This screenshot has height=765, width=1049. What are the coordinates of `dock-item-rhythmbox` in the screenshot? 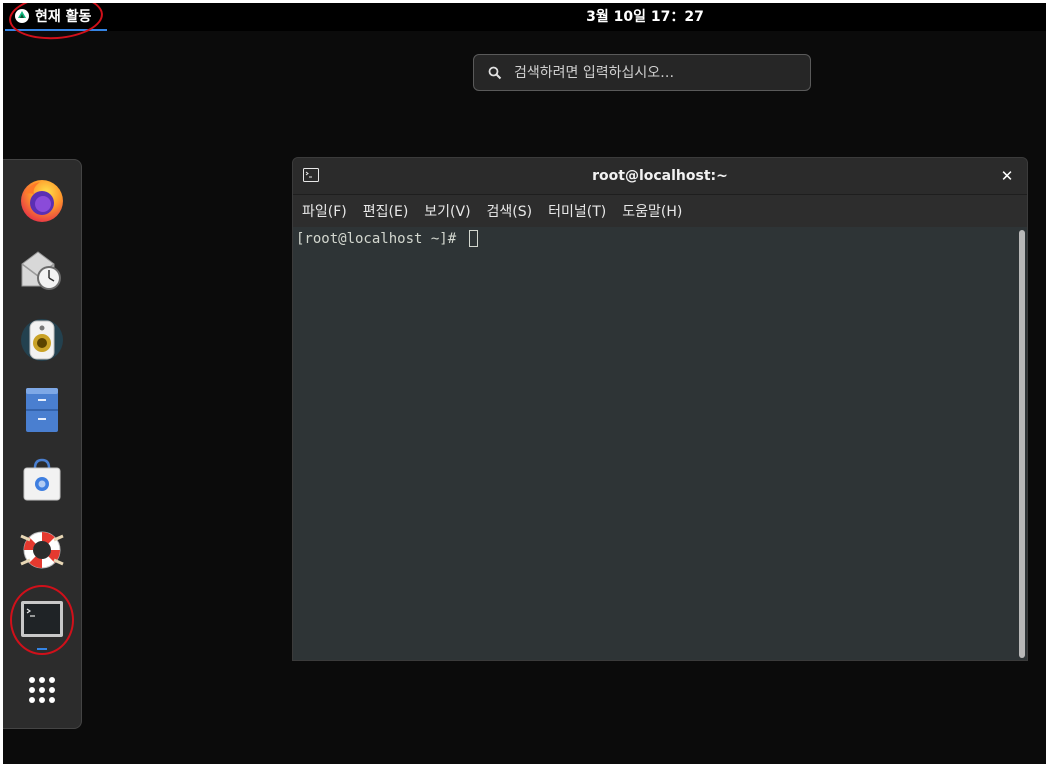 It's located at (42, 340).